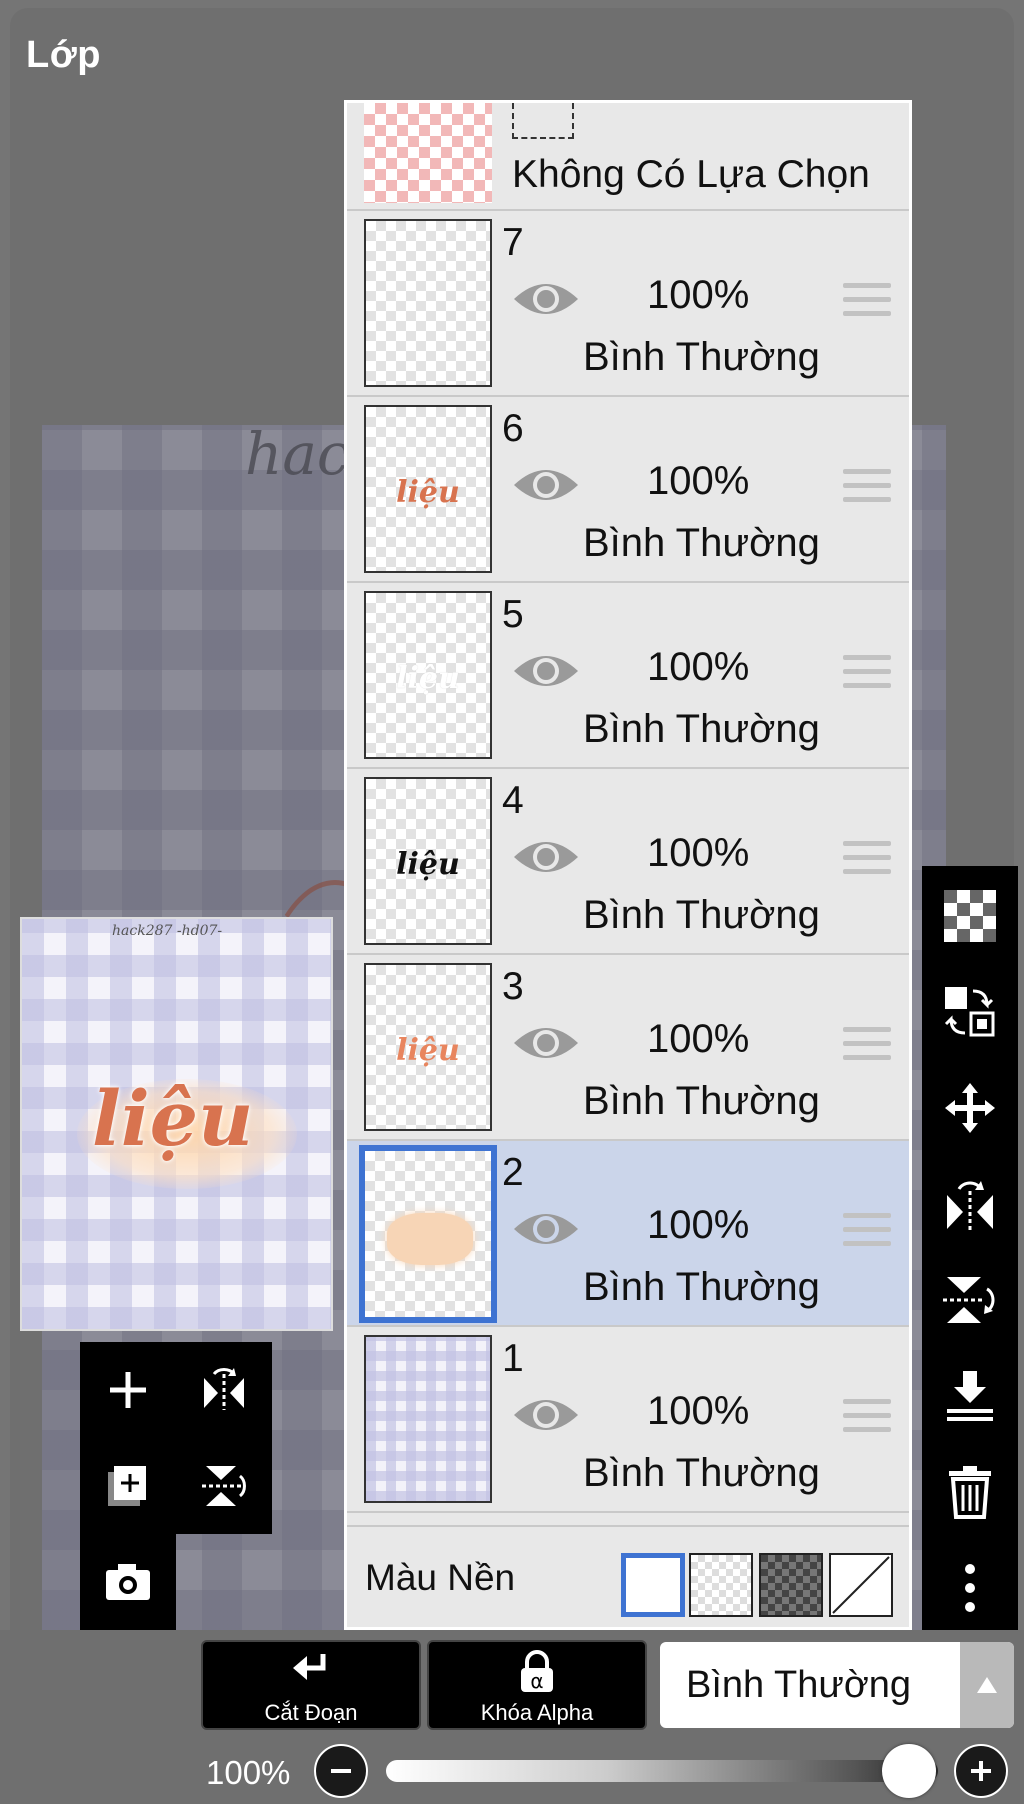  I want to click on triangle-up-icon, so click(987, 1685).